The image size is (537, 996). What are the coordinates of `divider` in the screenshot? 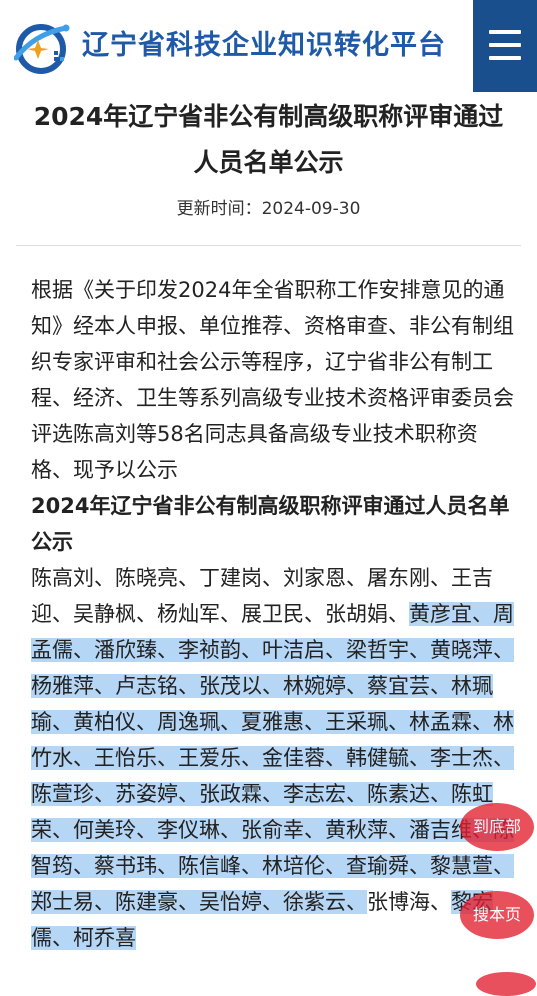 It's located at (268, 245).